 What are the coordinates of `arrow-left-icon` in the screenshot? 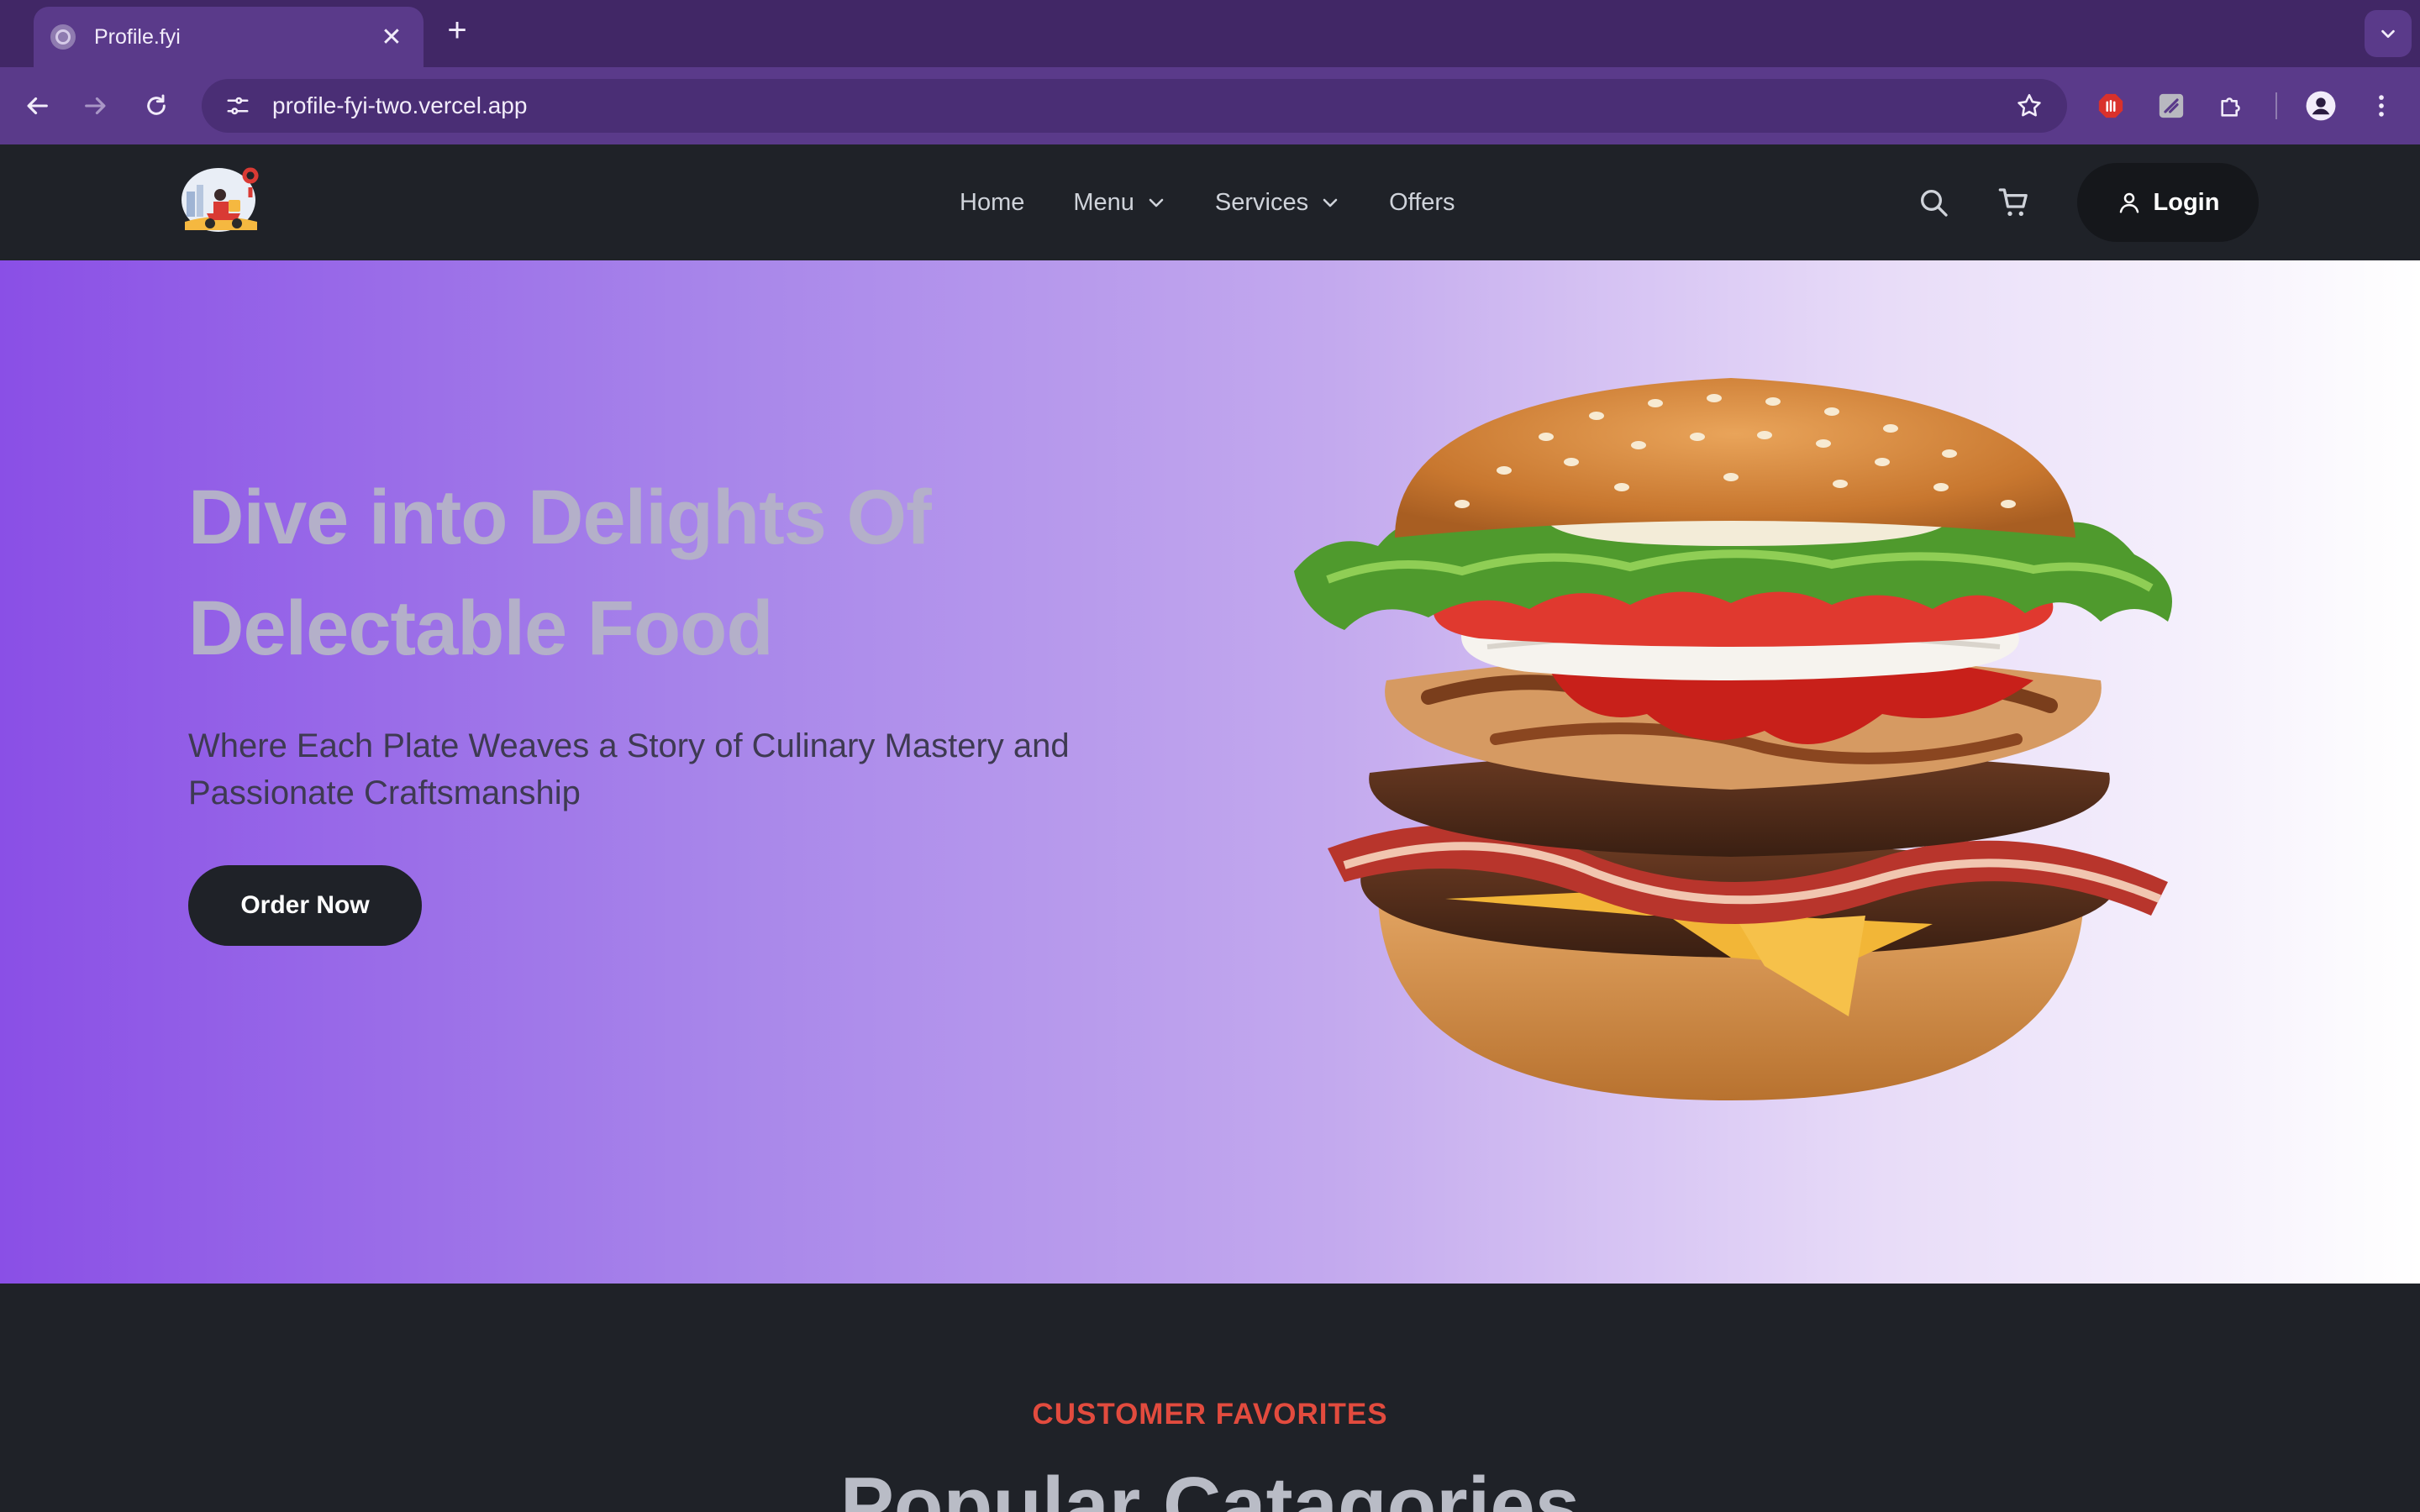 It's located at (37, 106).